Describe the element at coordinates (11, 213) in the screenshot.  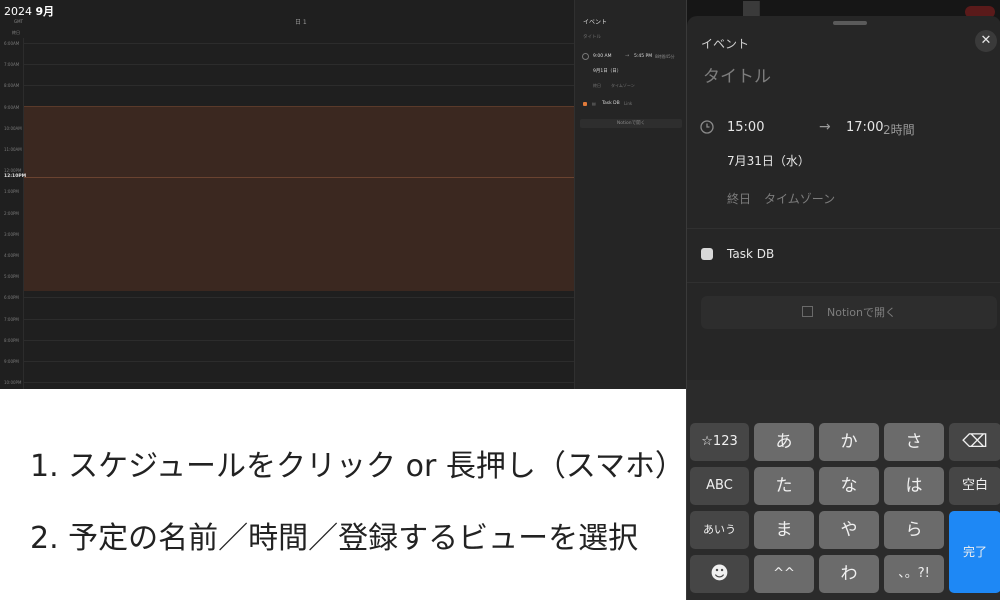
I see `hour-label: 2:00PM` at that location.